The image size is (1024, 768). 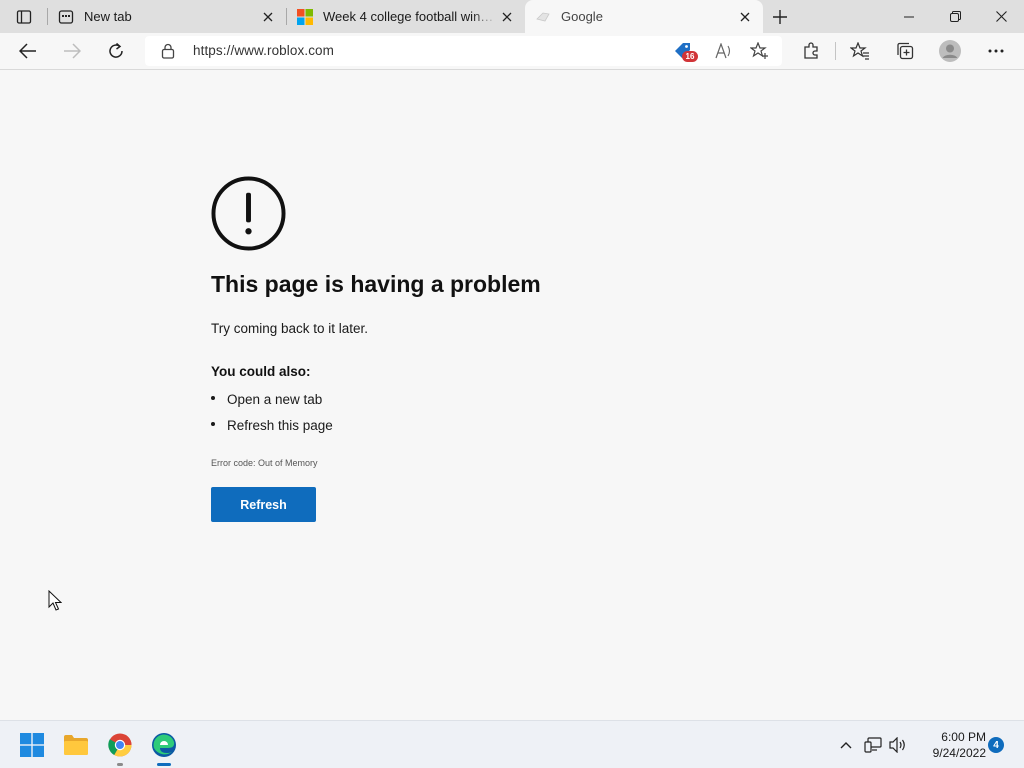 I want to click on show-hidden-icons-chevron-icon, so click(x=846, y=745).